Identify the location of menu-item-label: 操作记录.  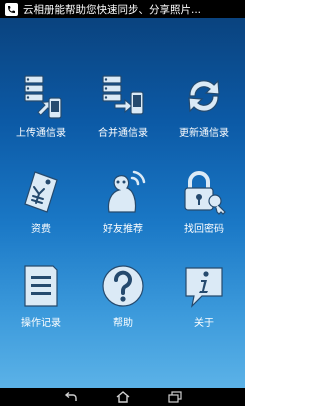
(41, 323).